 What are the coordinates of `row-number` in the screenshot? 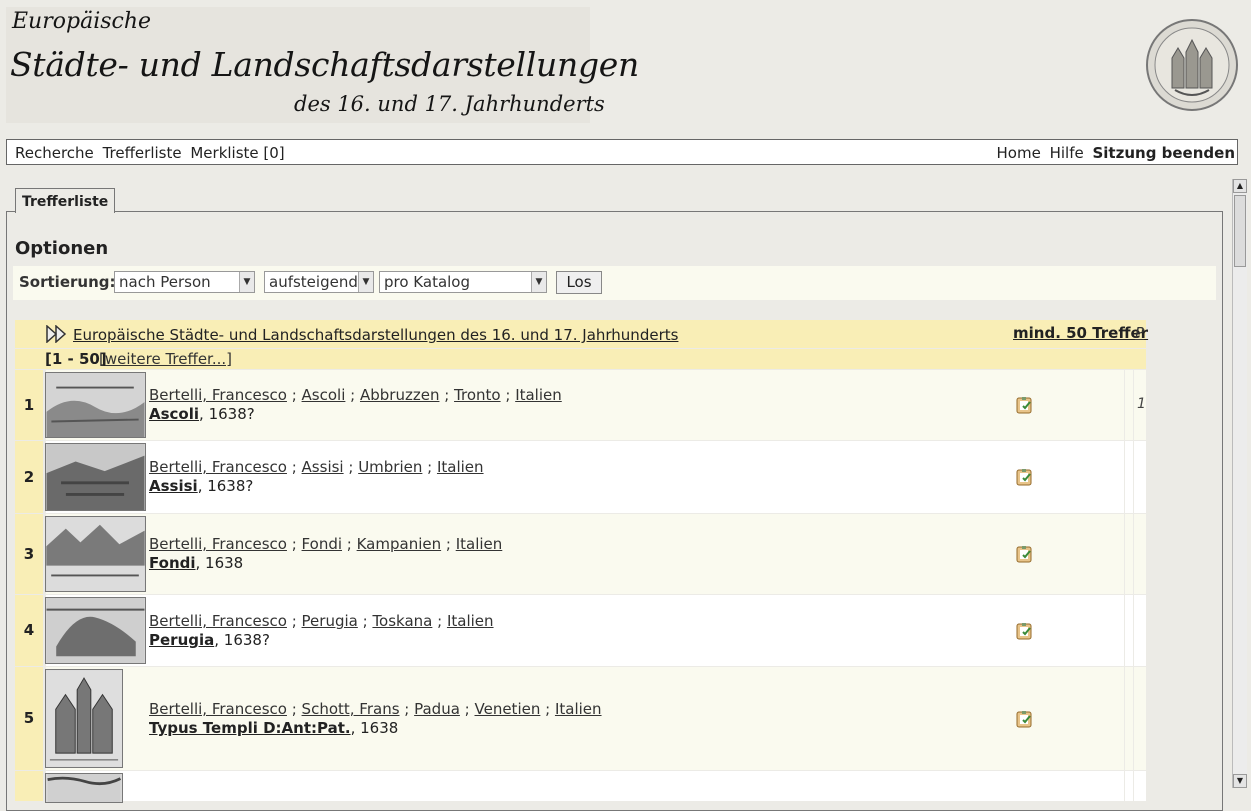 It's located at (29, 786).